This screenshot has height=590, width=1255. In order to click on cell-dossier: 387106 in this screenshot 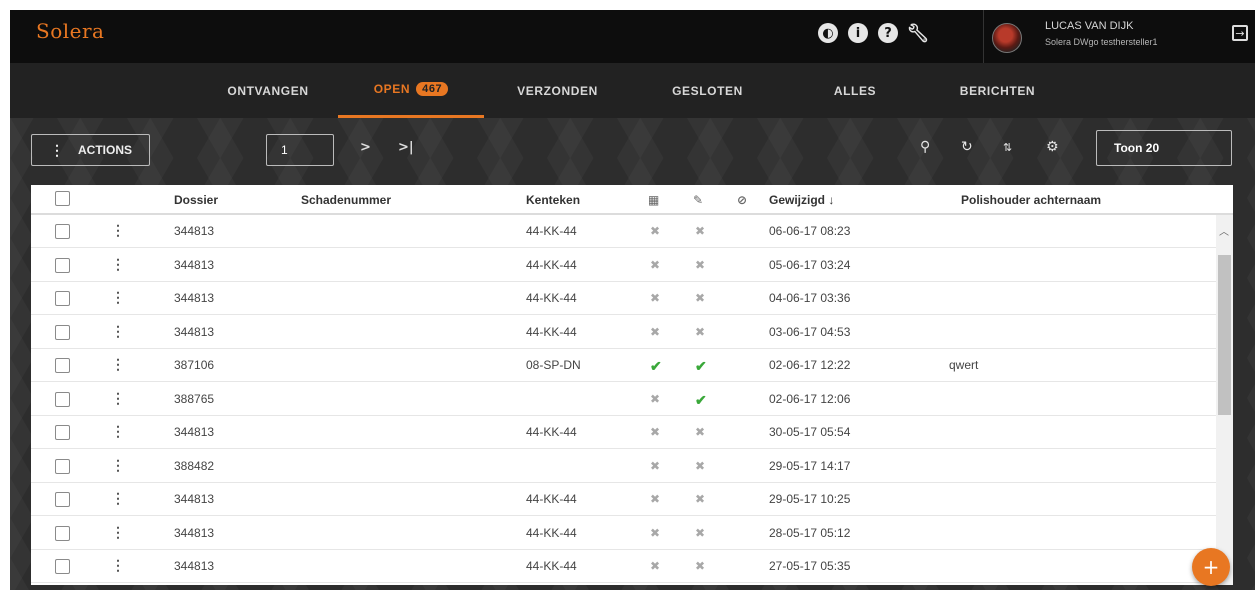, I will do `click(194, 365)`.